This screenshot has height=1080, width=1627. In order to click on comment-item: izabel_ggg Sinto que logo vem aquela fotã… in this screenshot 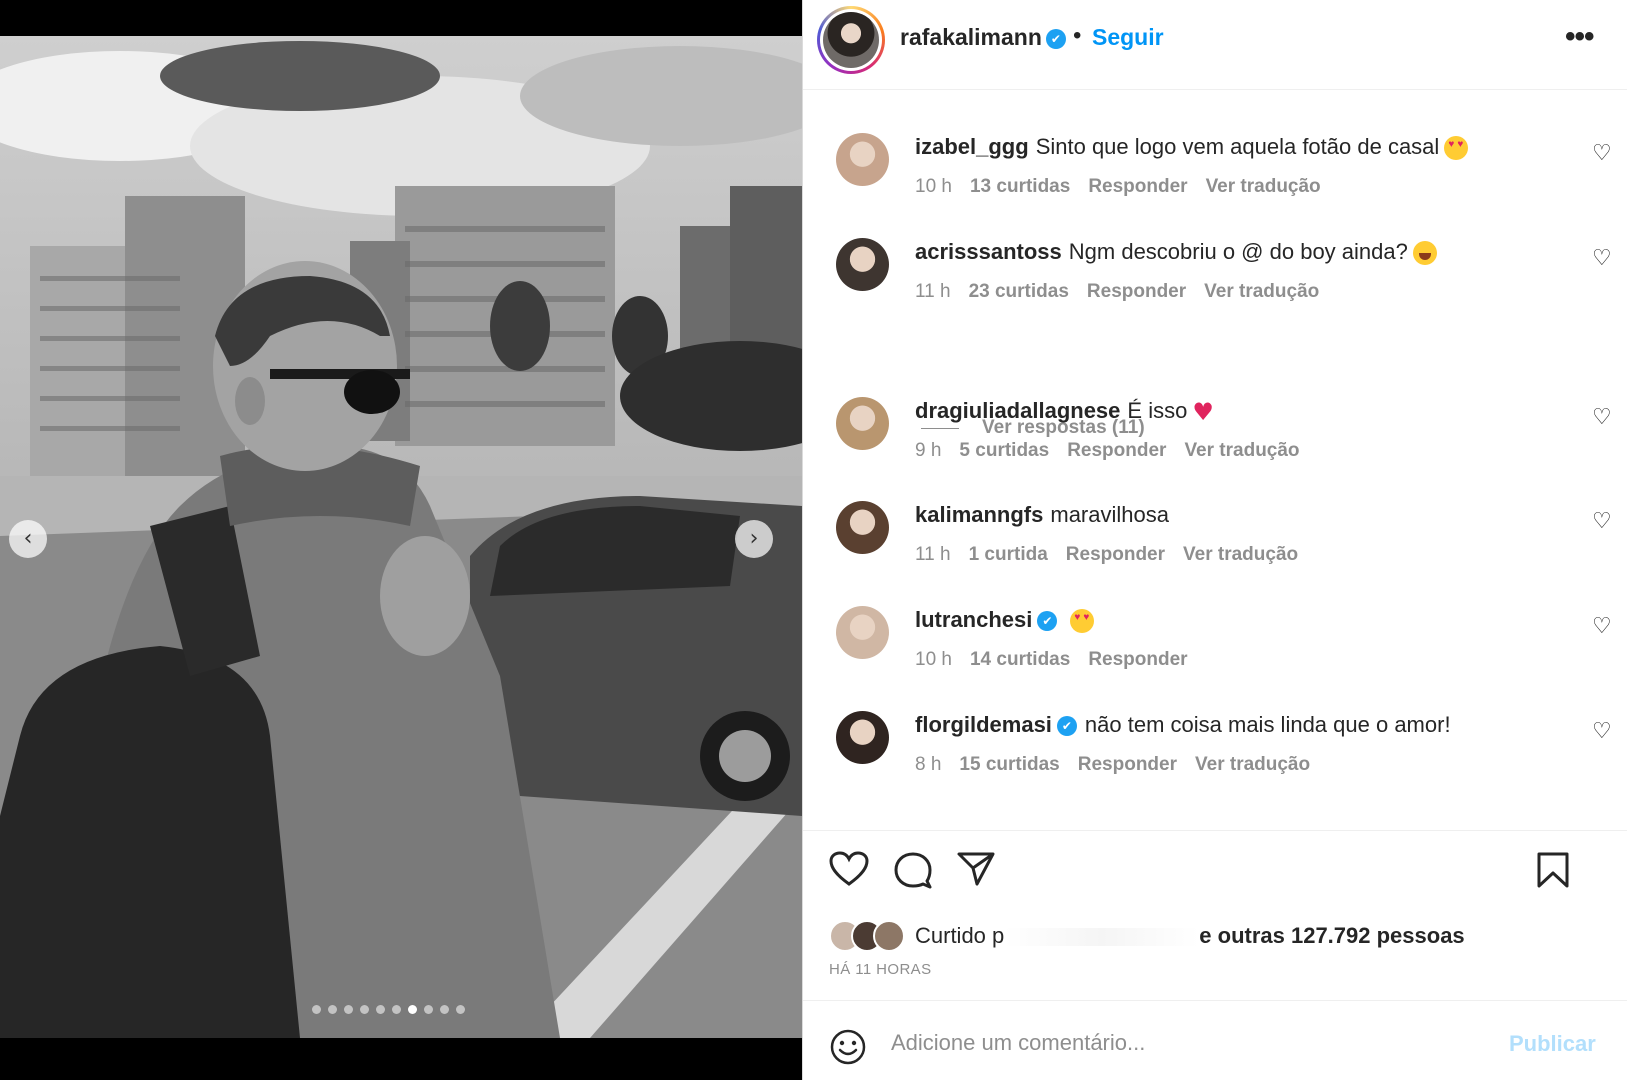, I will do `click(1215, 155)`.